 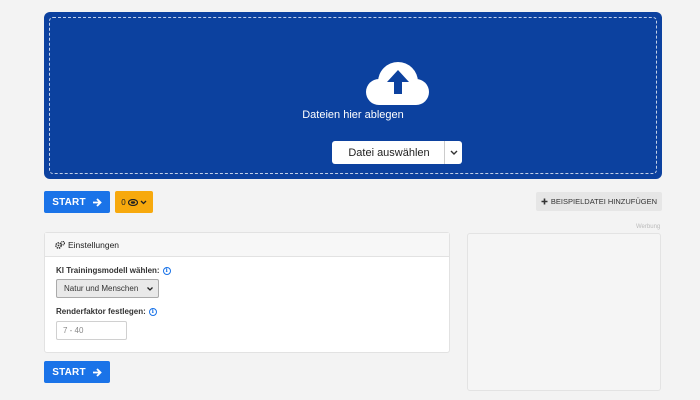 I want to click on model-select: Natur und Menschen, so click(x=107, y=288).